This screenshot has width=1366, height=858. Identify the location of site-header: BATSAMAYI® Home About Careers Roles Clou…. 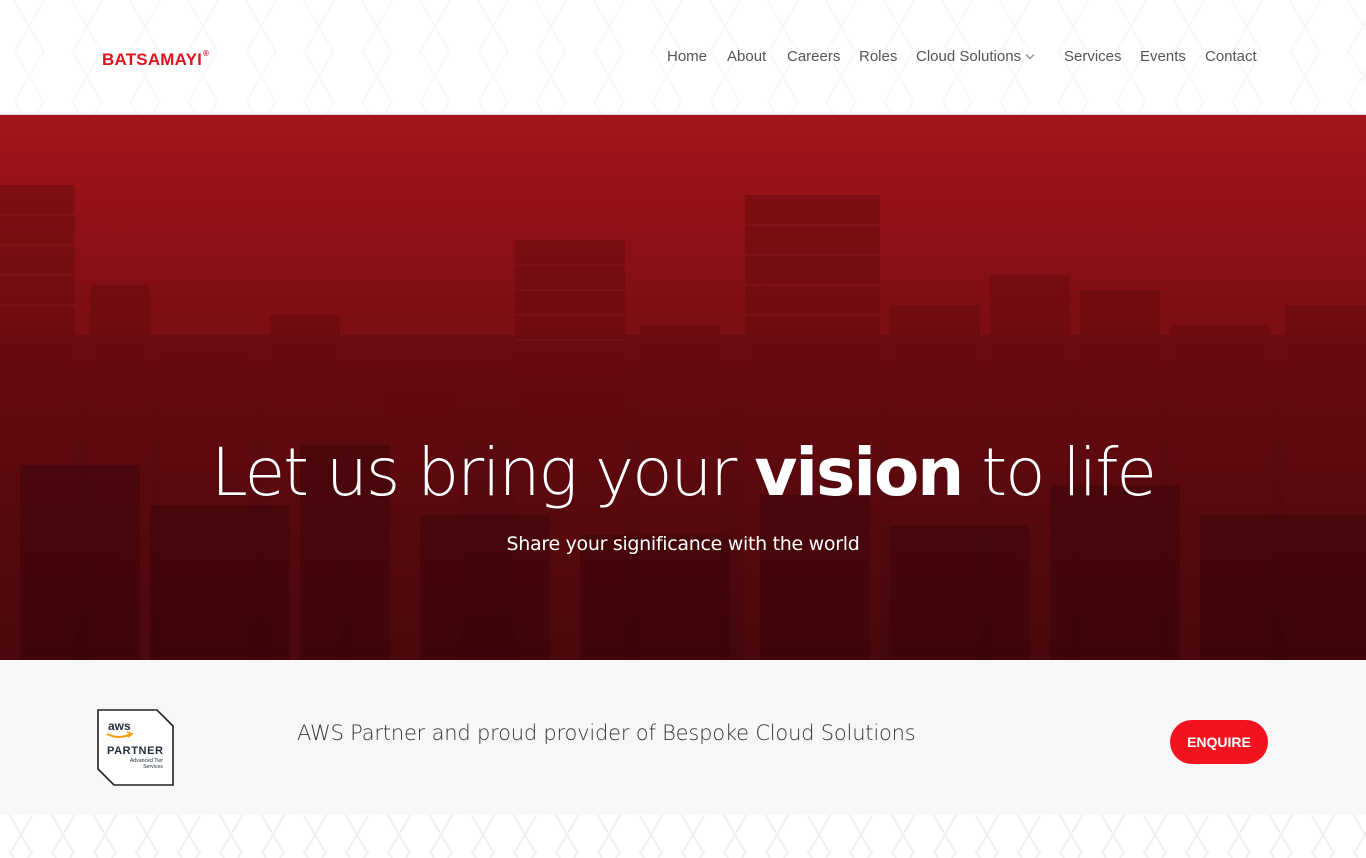
(683, 57).